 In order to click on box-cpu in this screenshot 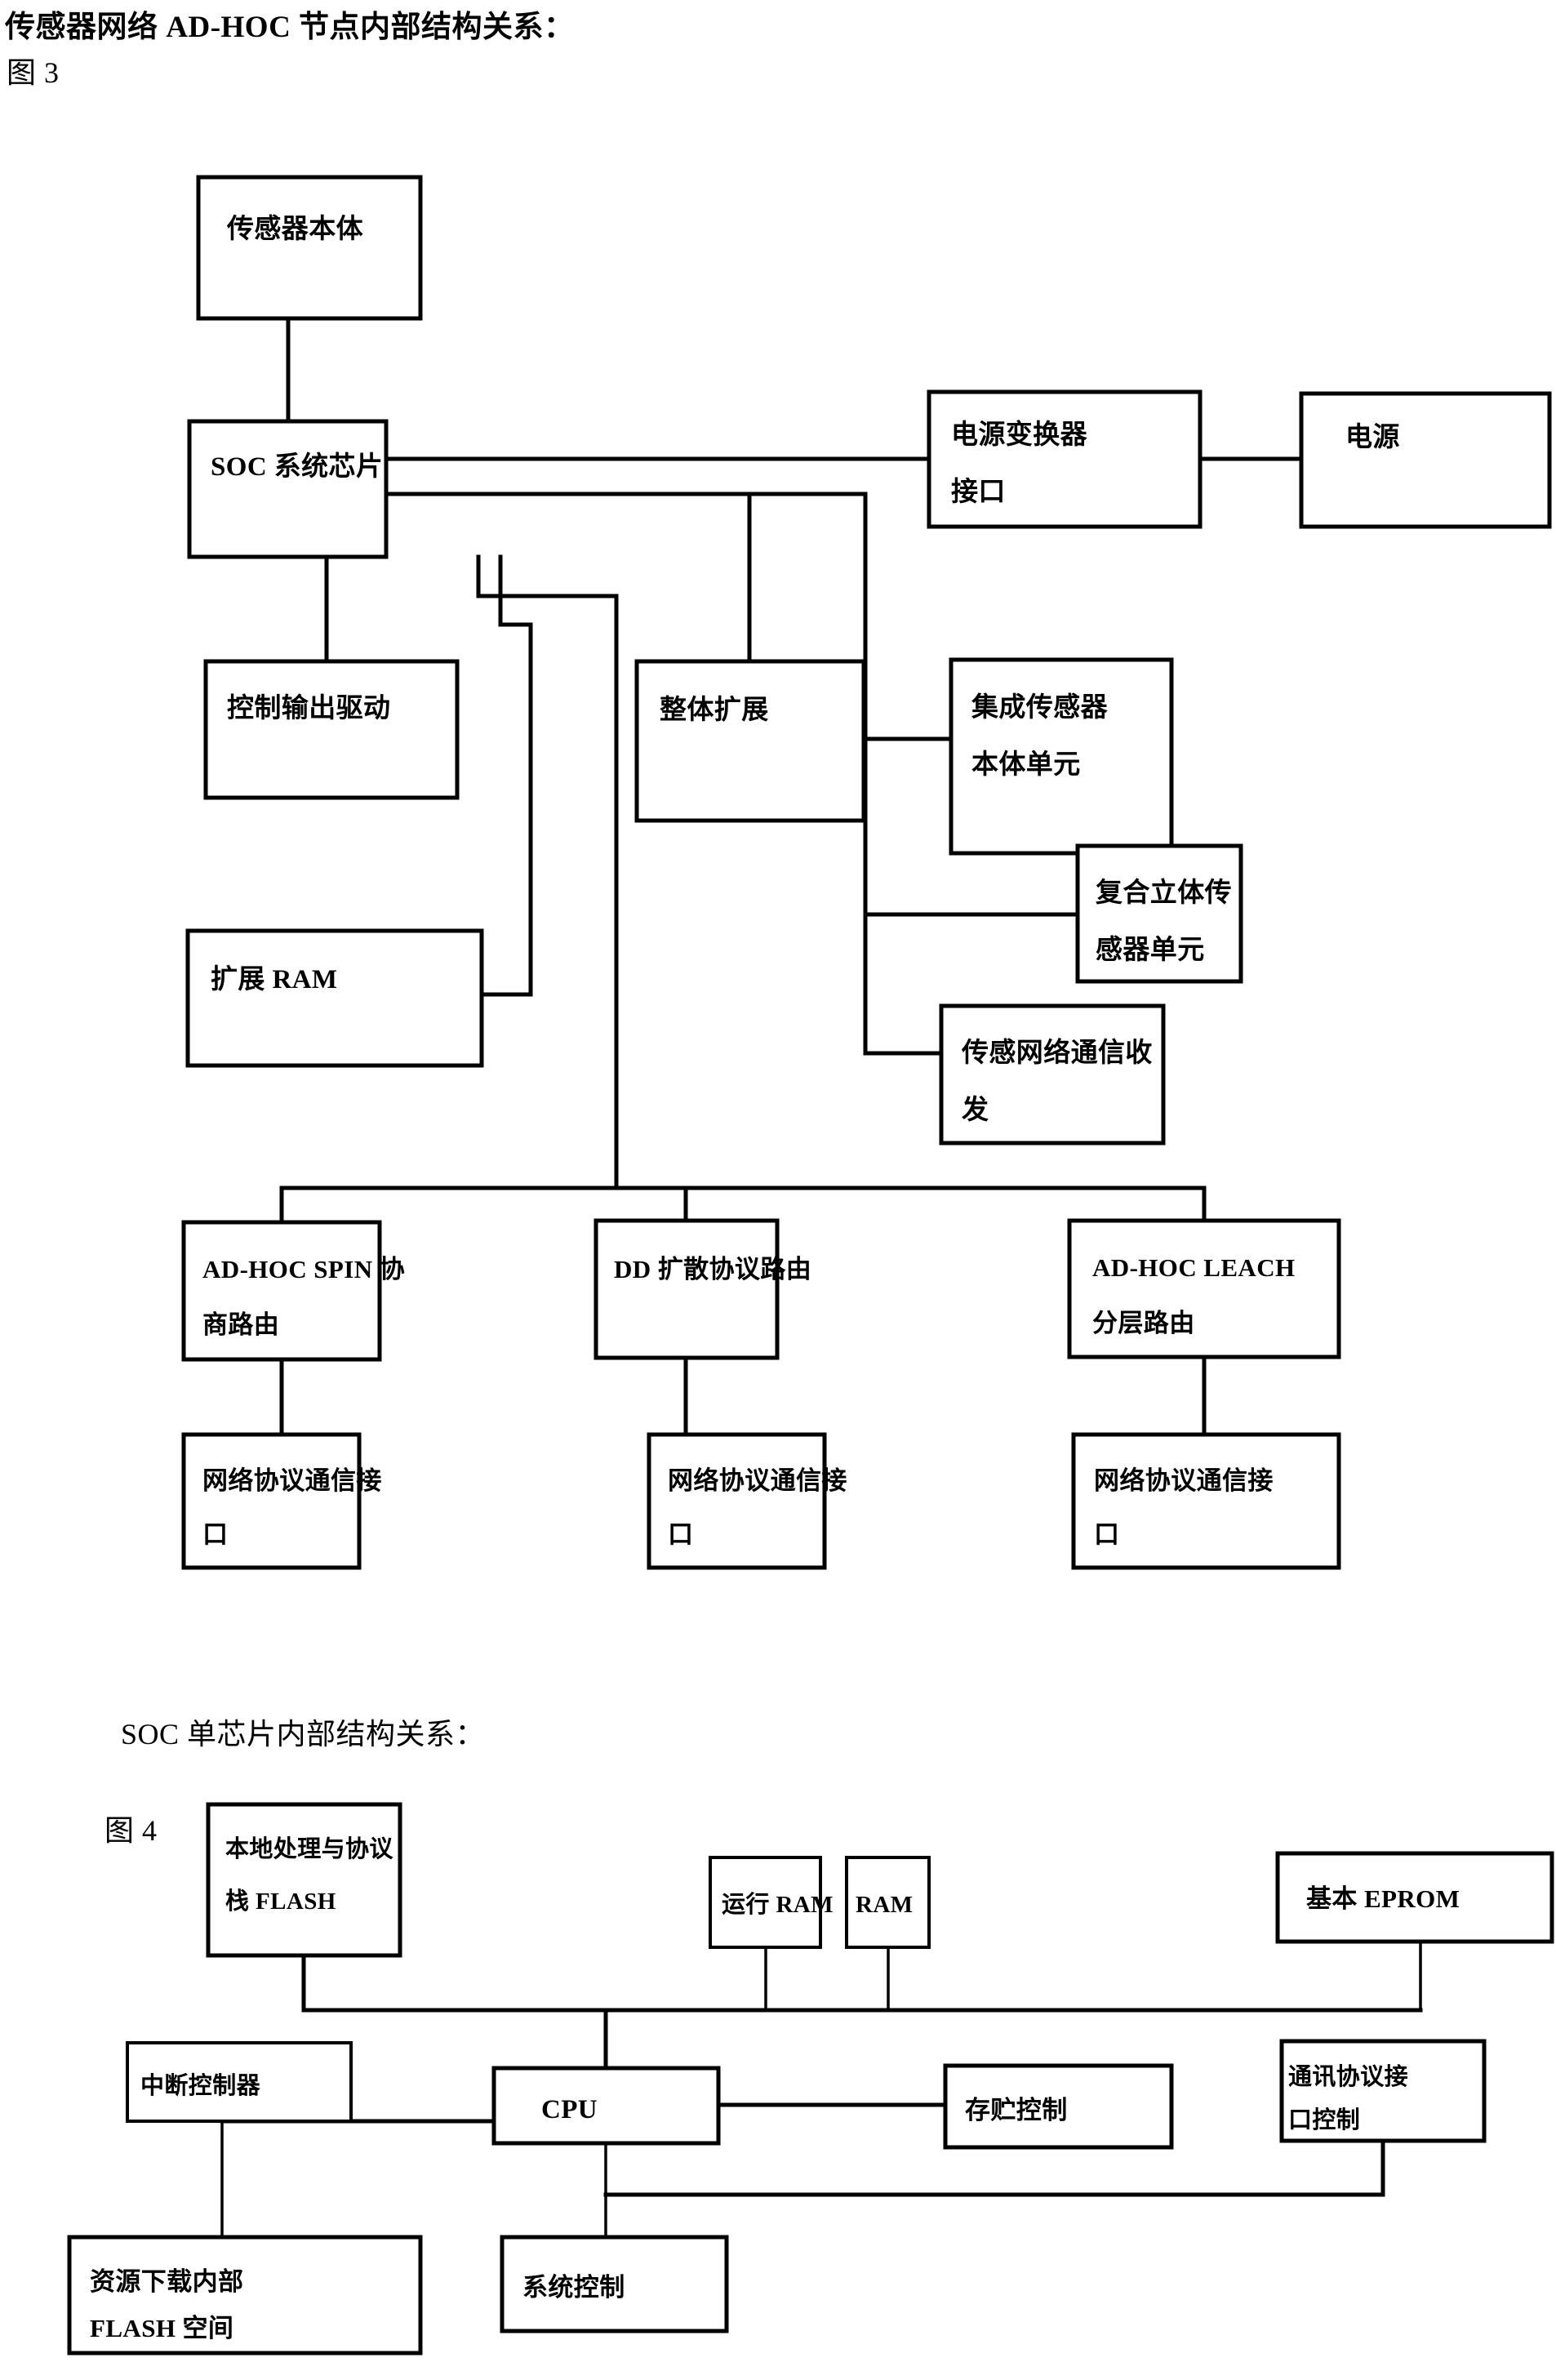, I will do `click(606, 2106)`.